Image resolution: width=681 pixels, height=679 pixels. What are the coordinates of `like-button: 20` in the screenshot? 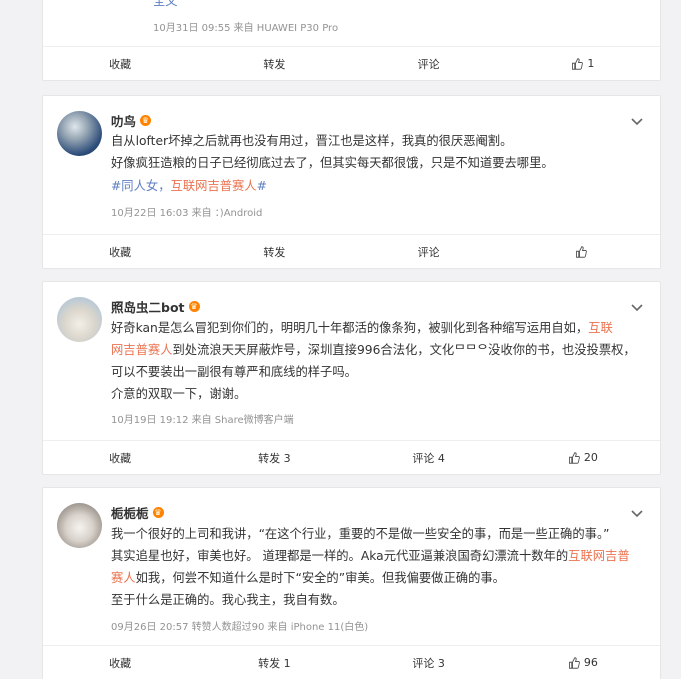 It's located at (583, 457).